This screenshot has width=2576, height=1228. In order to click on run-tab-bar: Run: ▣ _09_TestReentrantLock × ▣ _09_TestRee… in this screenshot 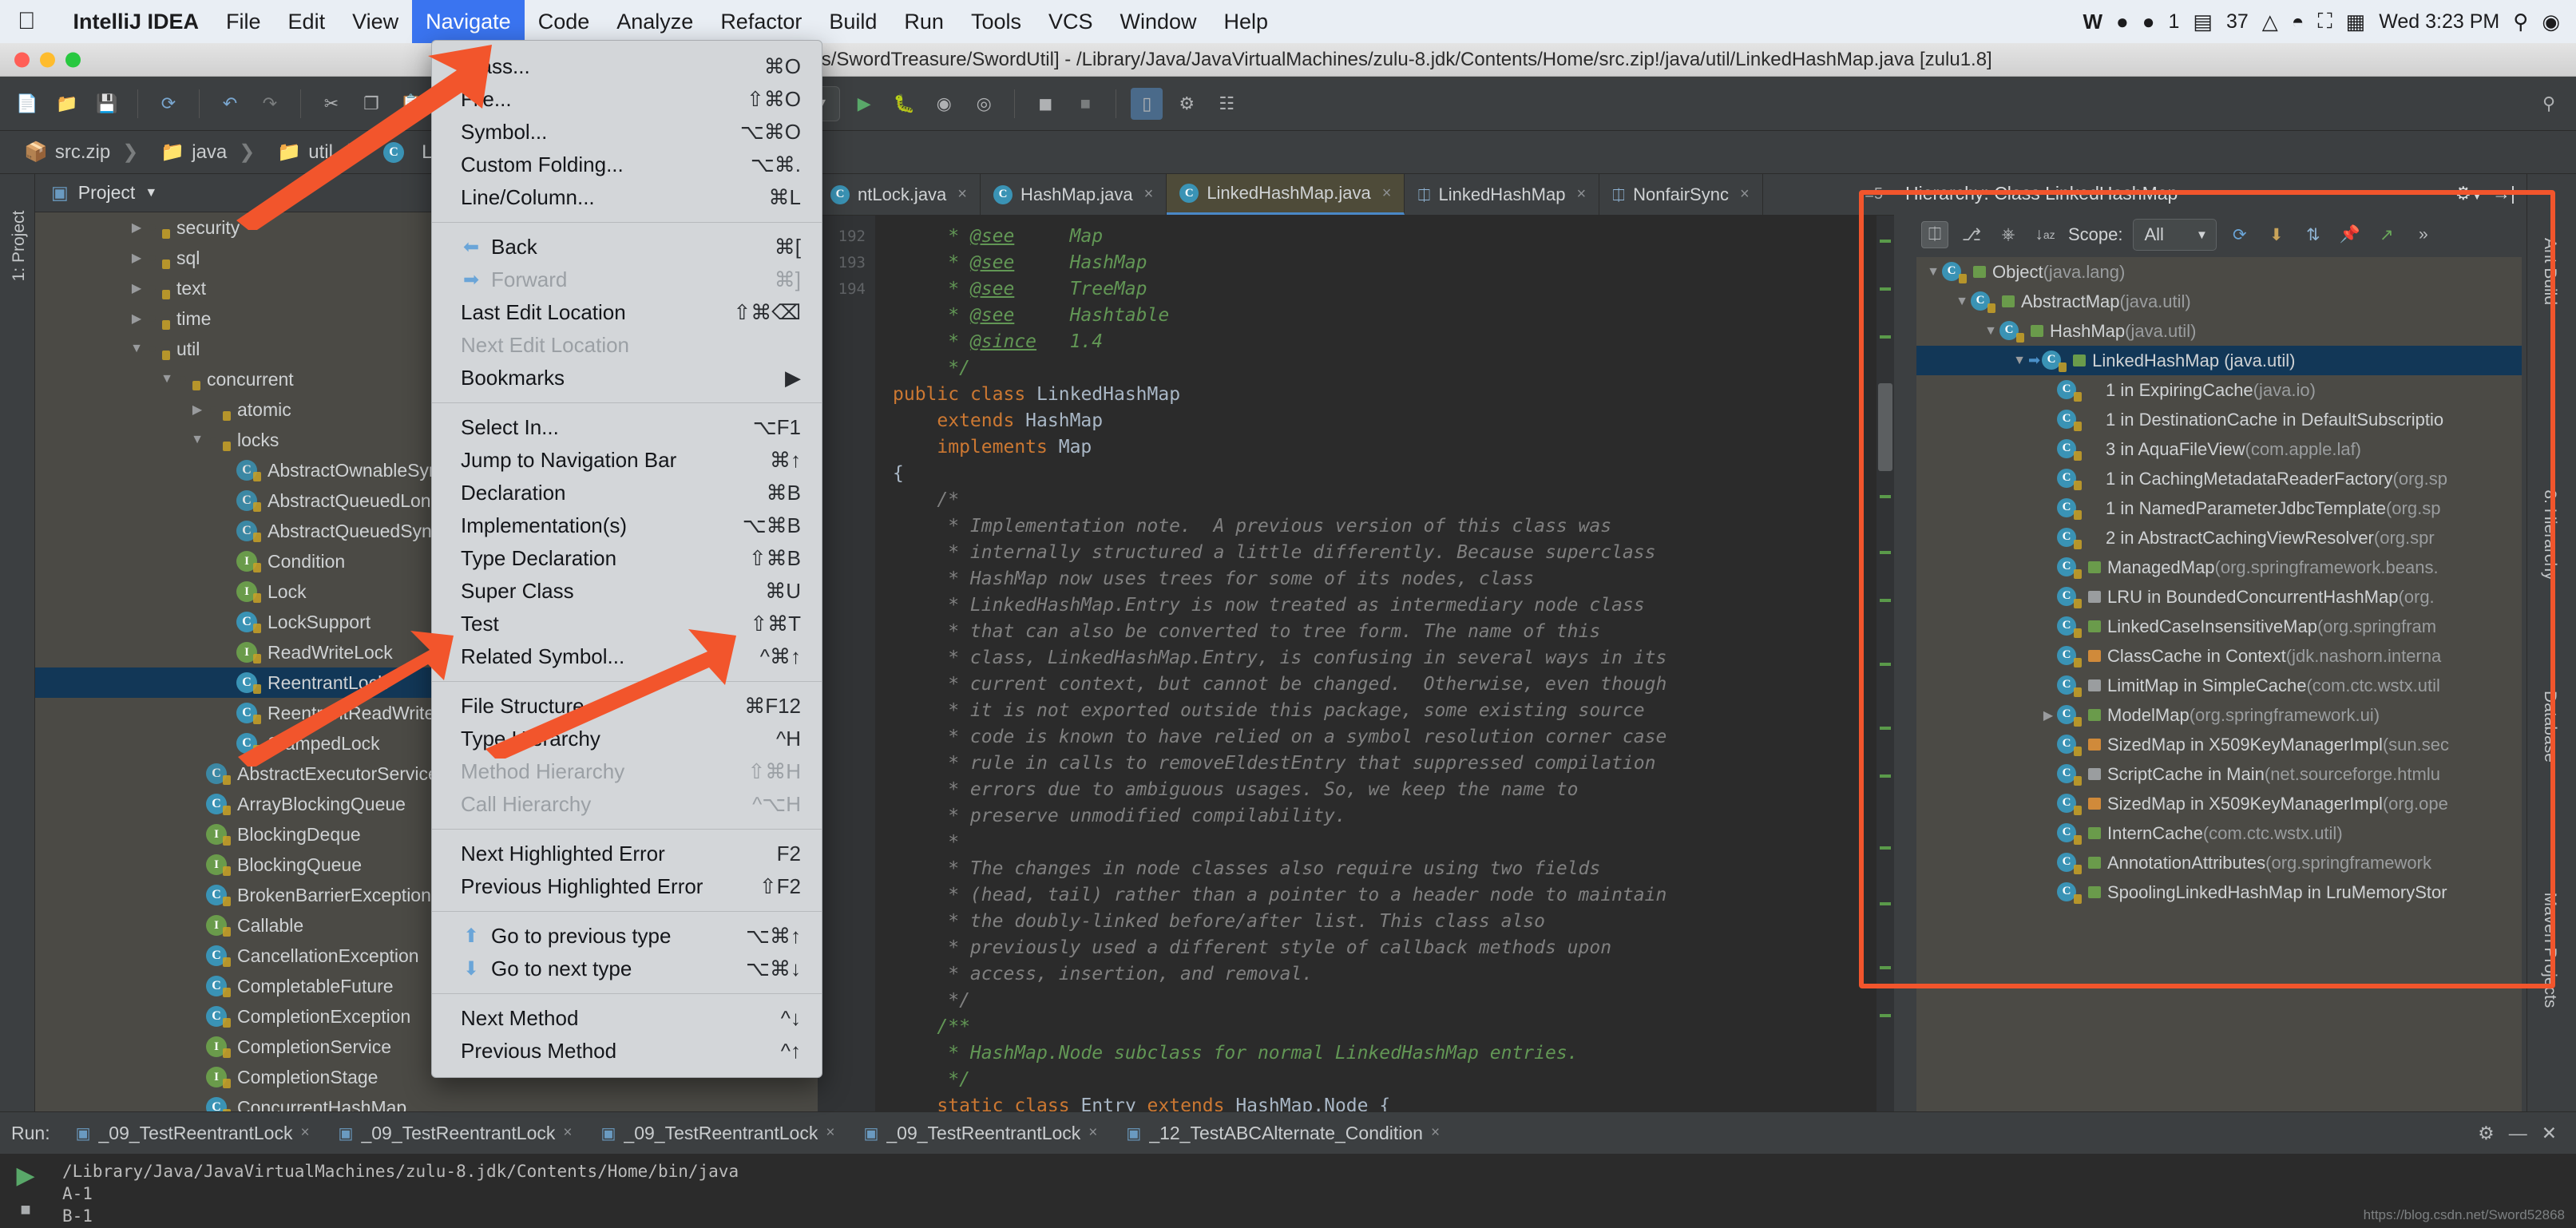, I will do `click(1288, 1133)`.